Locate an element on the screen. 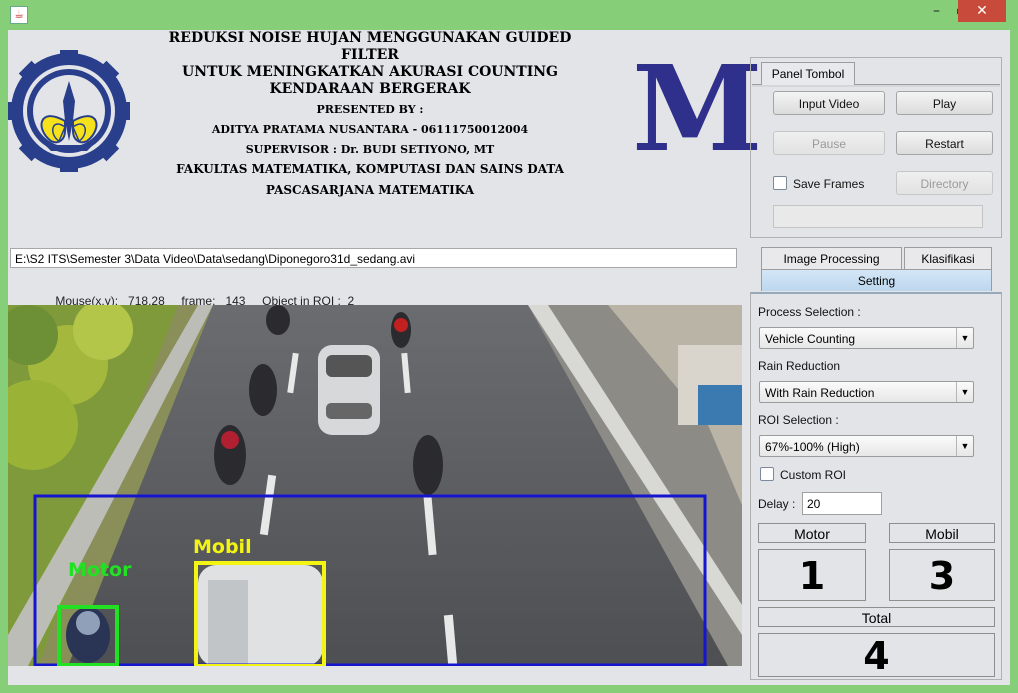  tab-image-processing: Image Processing is located at coordinates (831, 258).